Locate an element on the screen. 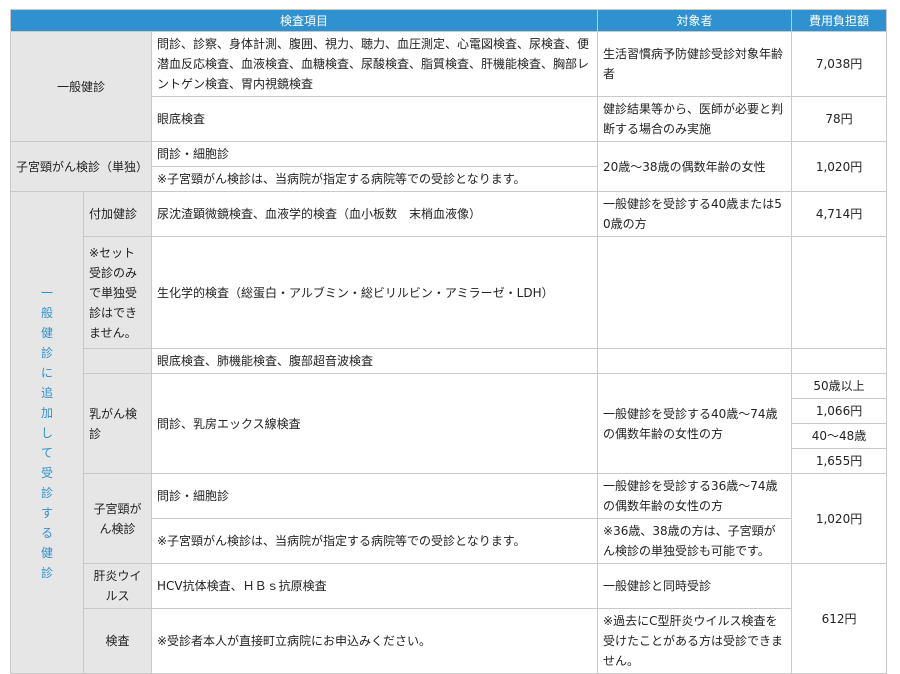 The width and height of the screenshot is (900, 674). breast-age-50plus: 50歳以上 is located at coordinates (839, 386).